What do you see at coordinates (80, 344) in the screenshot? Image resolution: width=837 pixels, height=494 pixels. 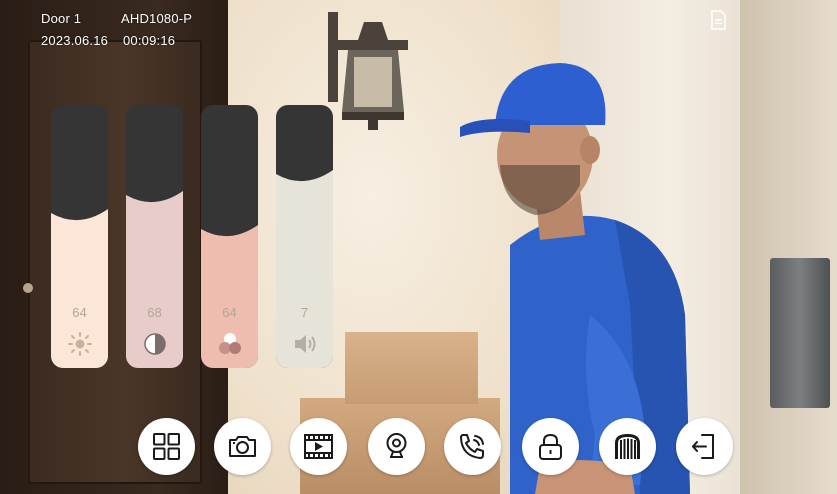 I see `brightness-icon` at bounding box center [80, 344].